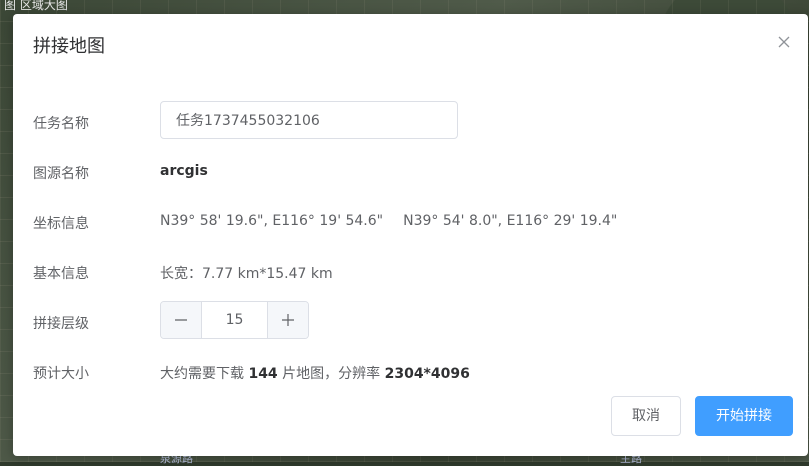 Image resolution: width=809 pixels, height=466 pixels. I want to click on estimated-size-value: 大约需要下载 144 片地图，分辨率 2304*4096, so click(315, 373).